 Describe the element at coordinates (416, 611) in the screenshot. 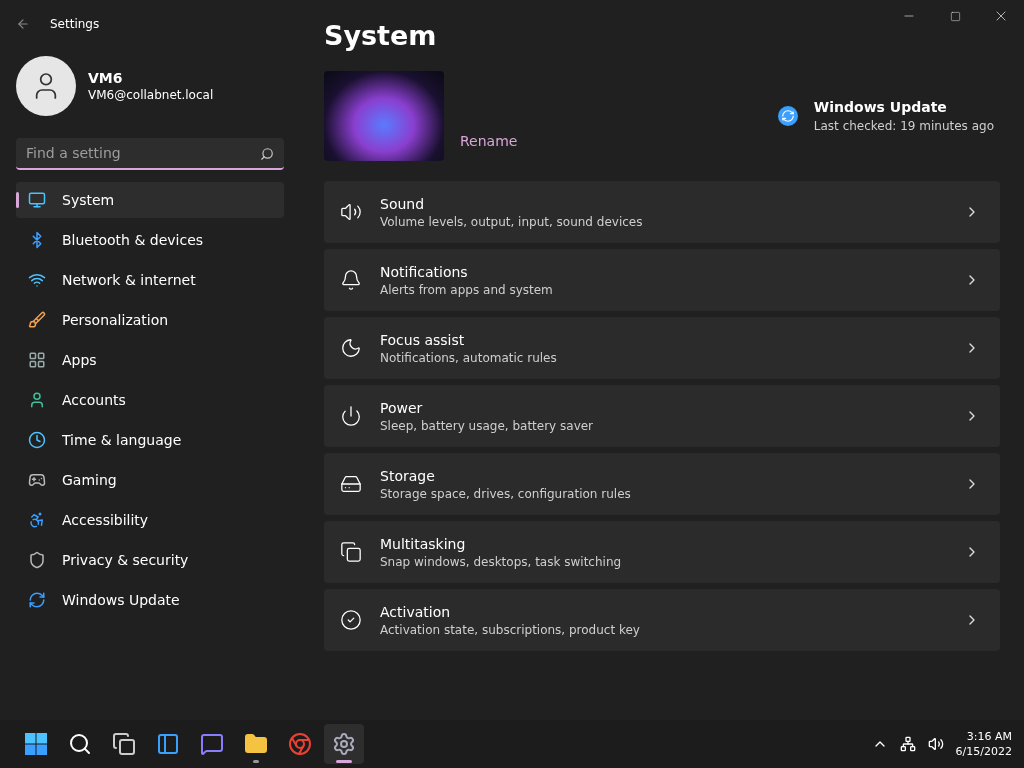

I see `card-title: Activation` at that location.